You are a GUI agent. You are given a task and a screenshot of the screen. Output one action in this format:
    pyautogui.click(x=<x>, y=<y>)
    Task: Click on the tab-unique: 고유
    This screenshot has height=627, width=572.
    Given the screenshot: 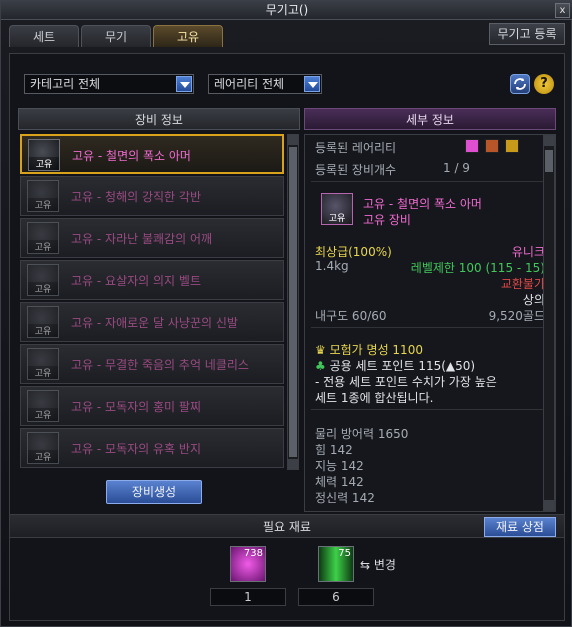 What is the action you would take?
    pyautogui.click(x=188, y=36)
    